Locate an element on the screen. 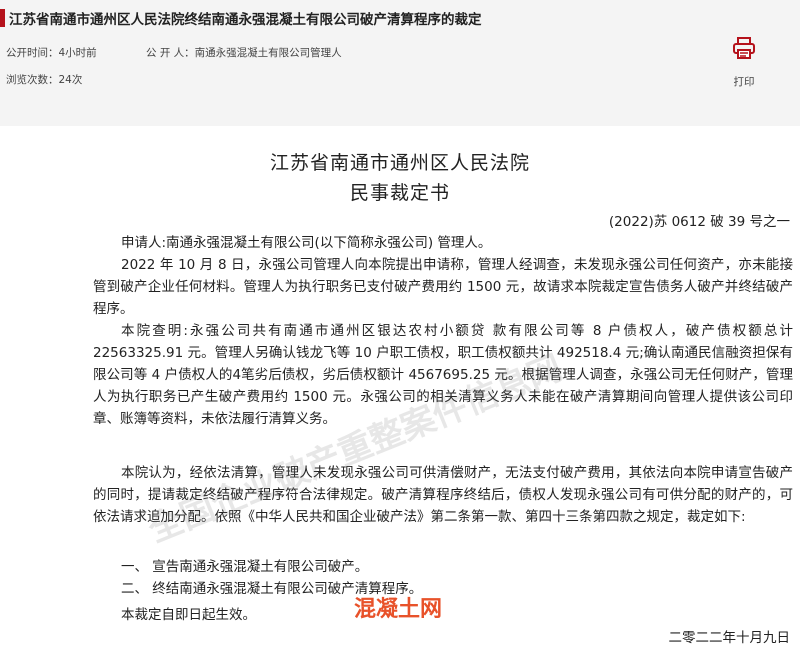  publish-time: 公开时间：4小时前 is located at coordinates (51, 53).